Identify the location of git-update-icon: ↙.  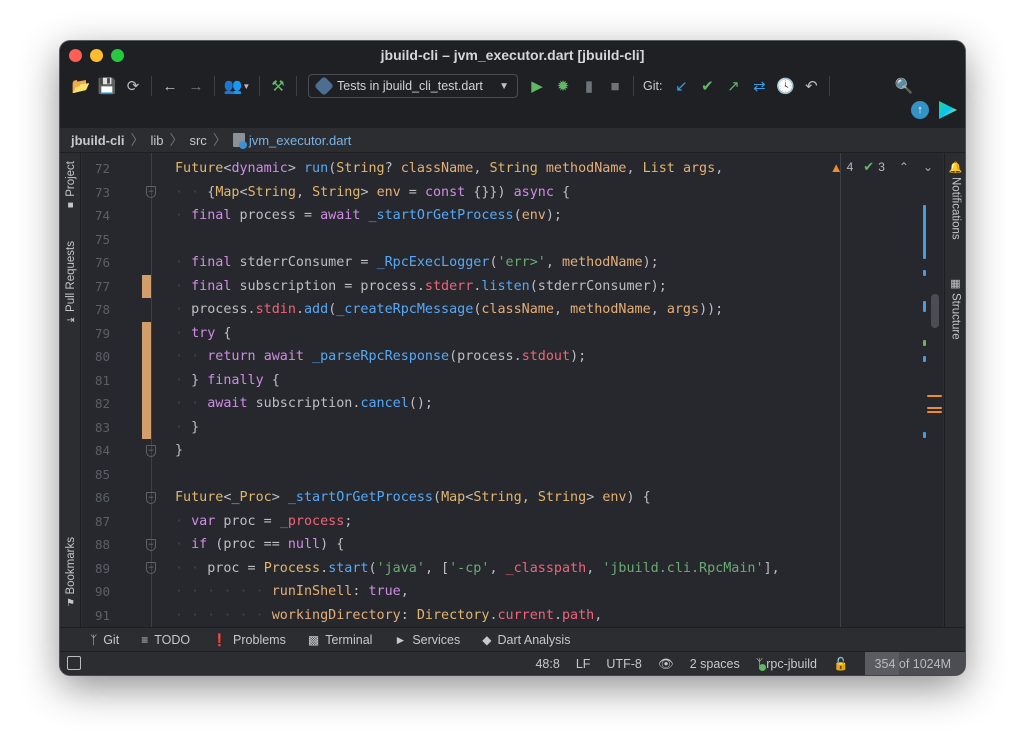
(681, 86).